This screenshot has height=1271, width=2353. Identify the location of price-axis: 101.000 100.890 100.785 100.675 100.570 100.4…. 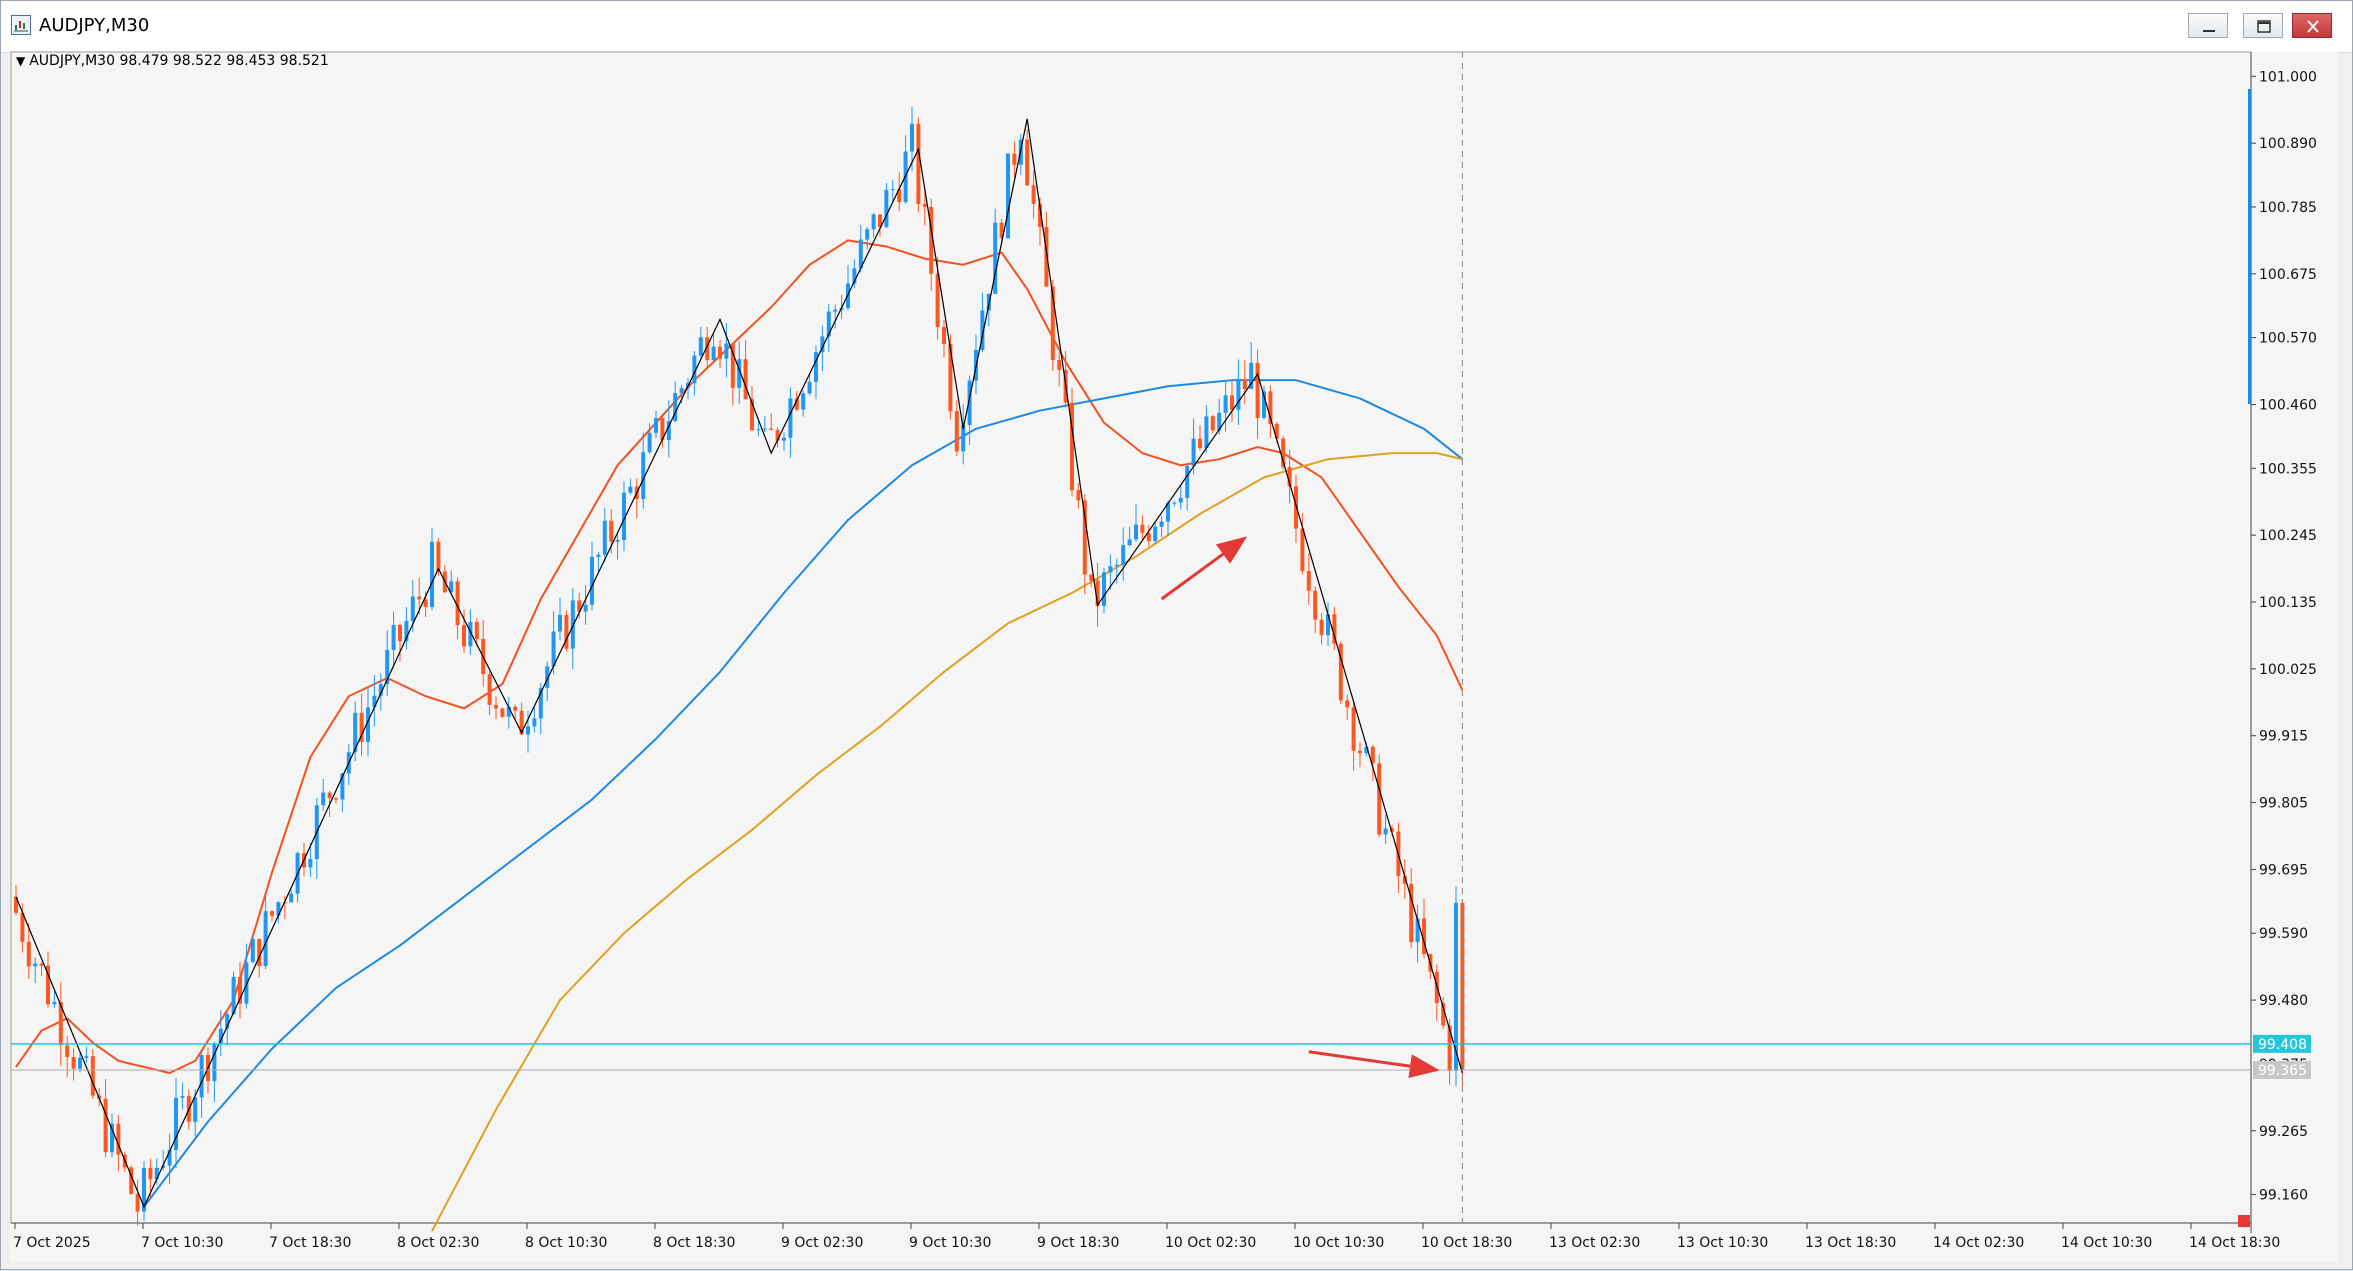
(2277, 648).